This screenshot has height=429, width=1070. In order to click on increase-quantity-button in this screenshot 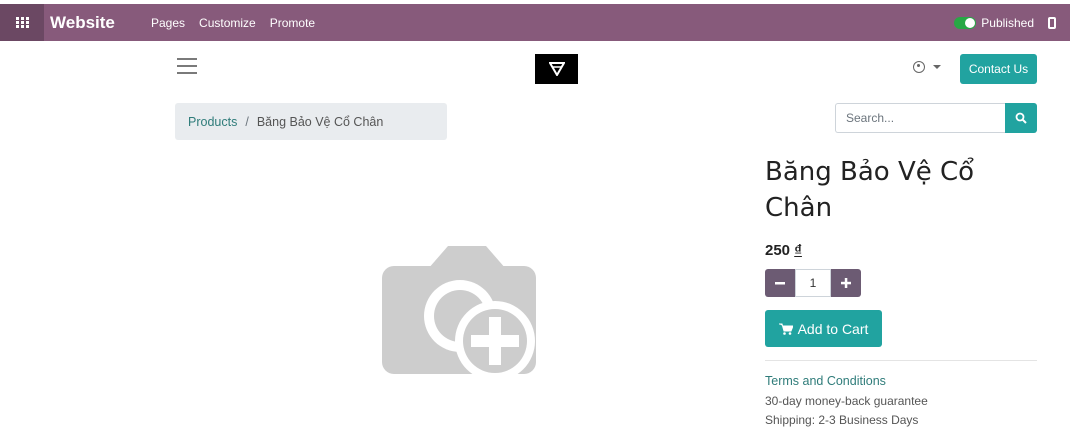, I will do `click(846, 283)`.